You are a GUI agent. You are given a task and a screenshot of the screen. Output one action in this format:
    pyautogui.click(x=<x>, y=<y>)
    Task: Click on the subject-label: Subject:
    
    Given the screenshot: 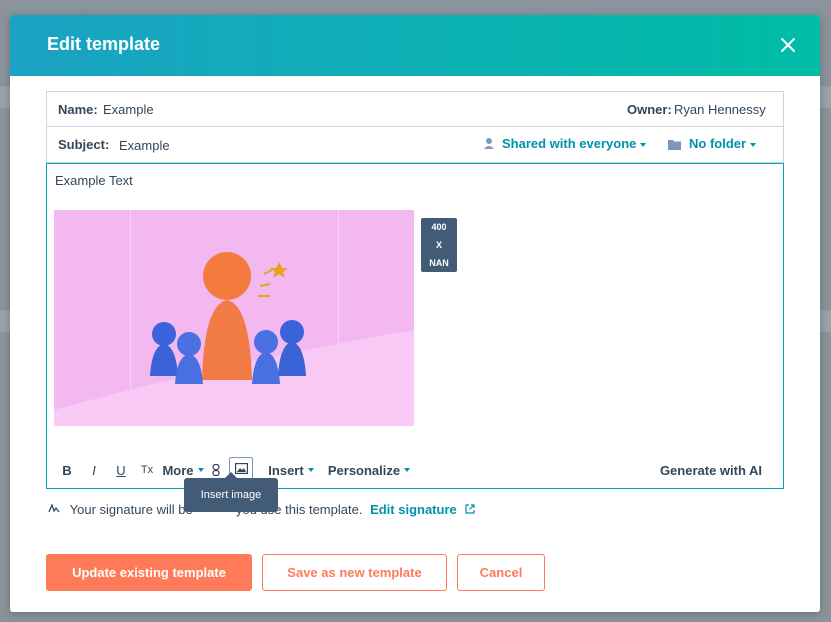 What is the action you would take?
    pyautogui.click(x=84, y=144)
    